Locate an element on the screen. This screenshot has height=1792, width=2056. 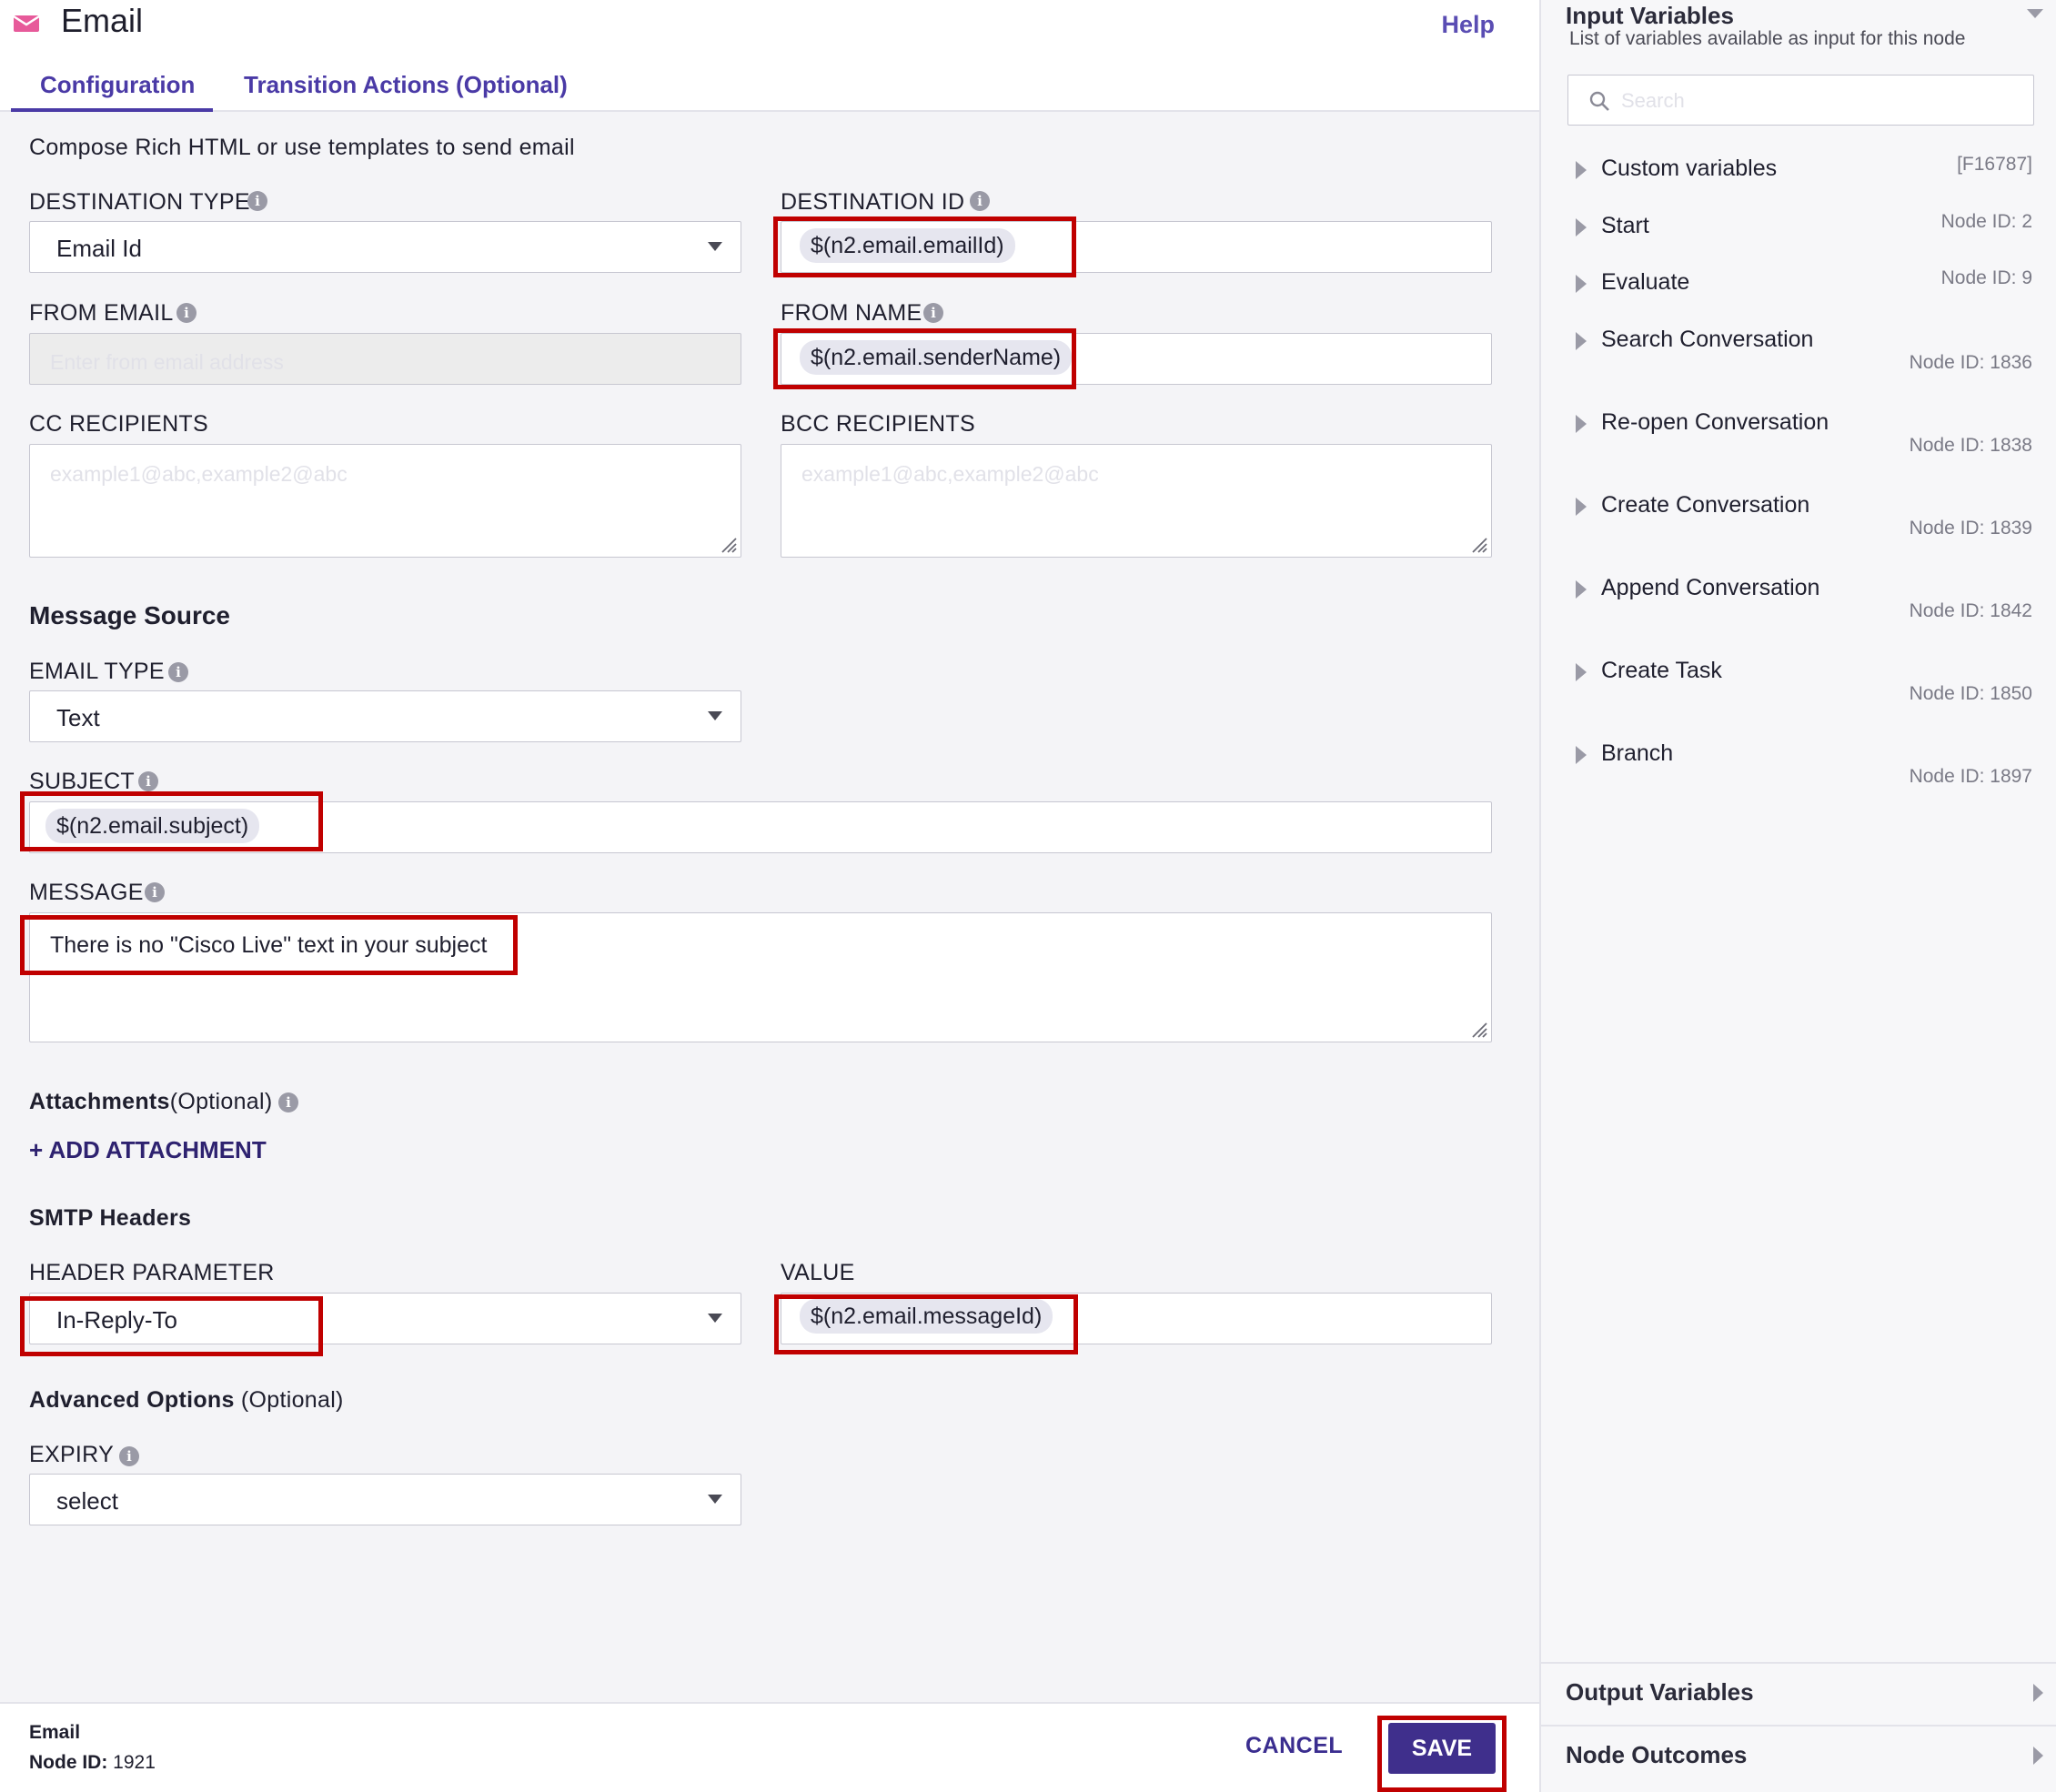
from-name-label: FROM NAME is located at coordinates (852, 313).